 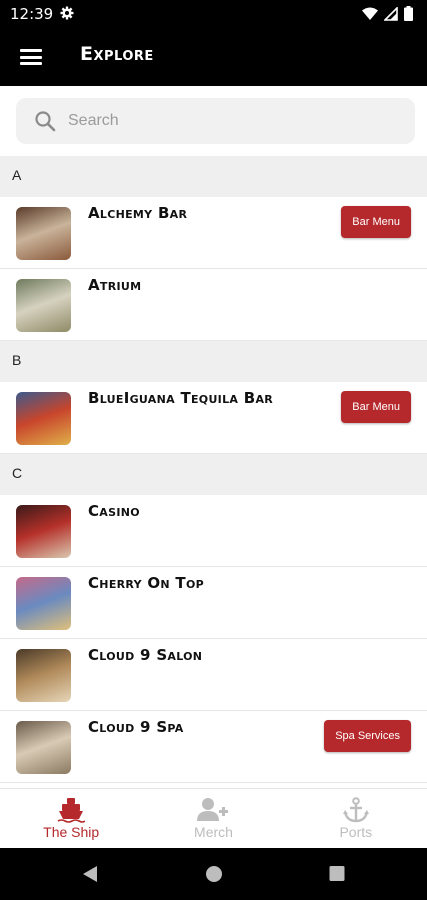 I want to click on anchor-icon, so click(x=355, y=810).